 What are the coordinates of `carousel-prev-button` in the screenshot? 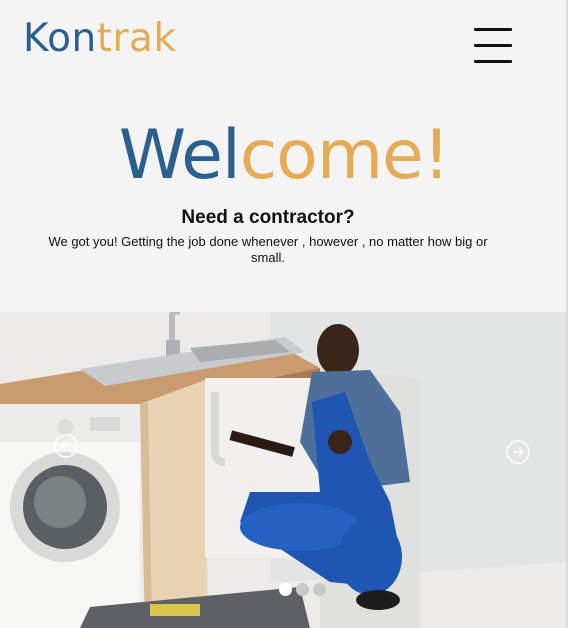 It's located at (66, 446).